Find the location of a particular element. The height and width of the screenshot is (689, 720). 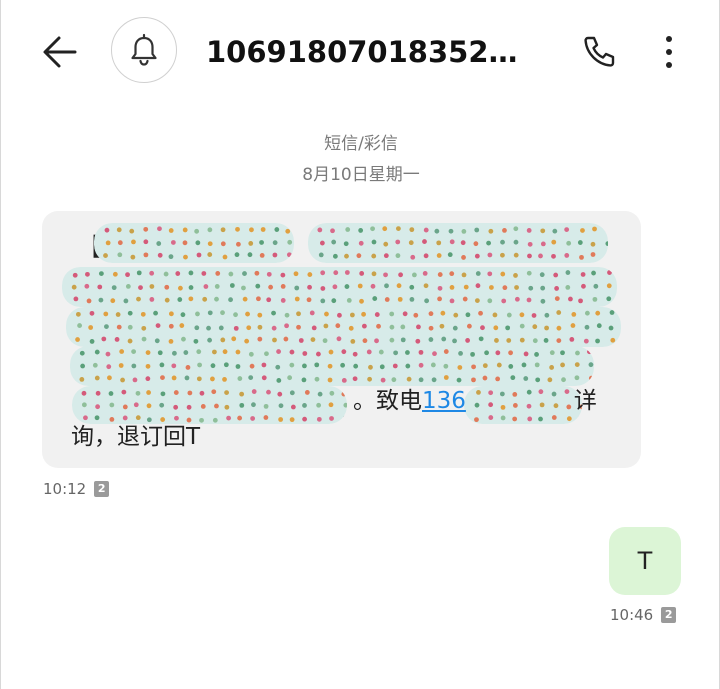

message-text-fragment: 。致电 is located at coordinates (387, 401).